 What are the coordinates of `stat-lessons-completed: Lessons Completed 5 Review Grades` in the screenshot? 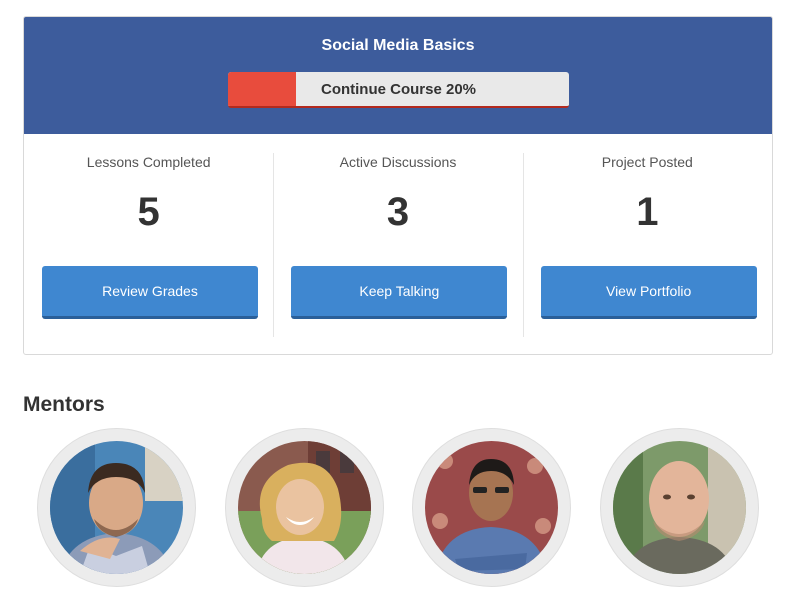 It's located at (148, 244).